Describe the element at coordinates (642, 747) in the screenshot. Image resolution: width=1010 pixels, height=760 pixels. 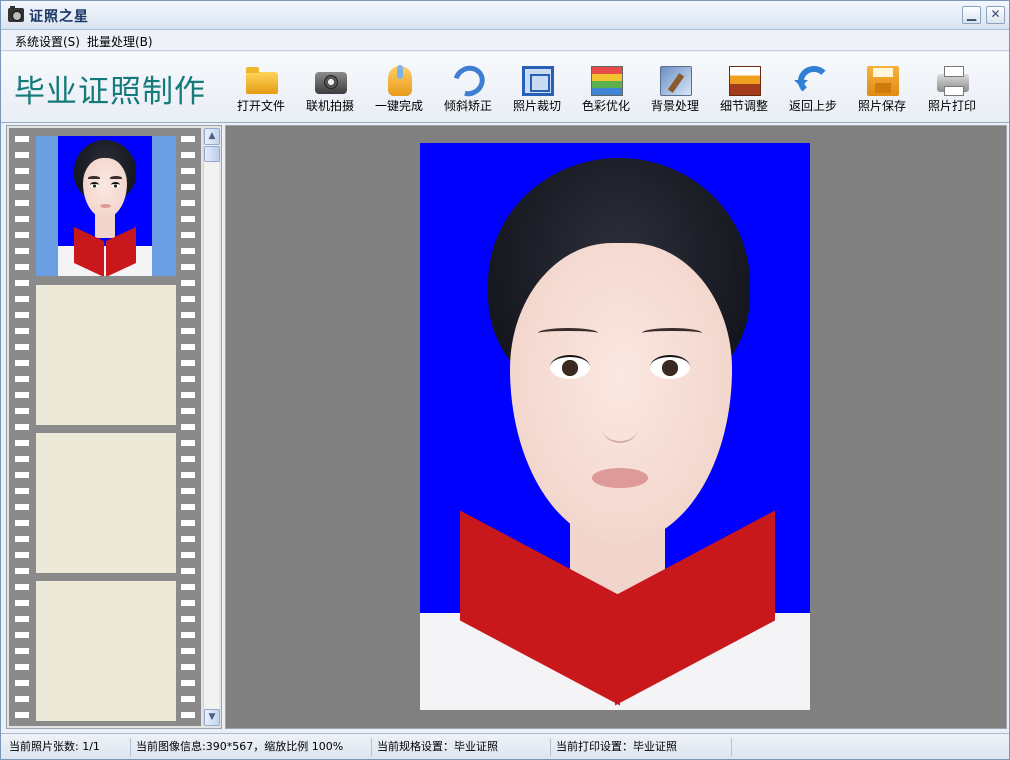
I see `status-print-setting: 当前打印设置：毕业证照` at that location.